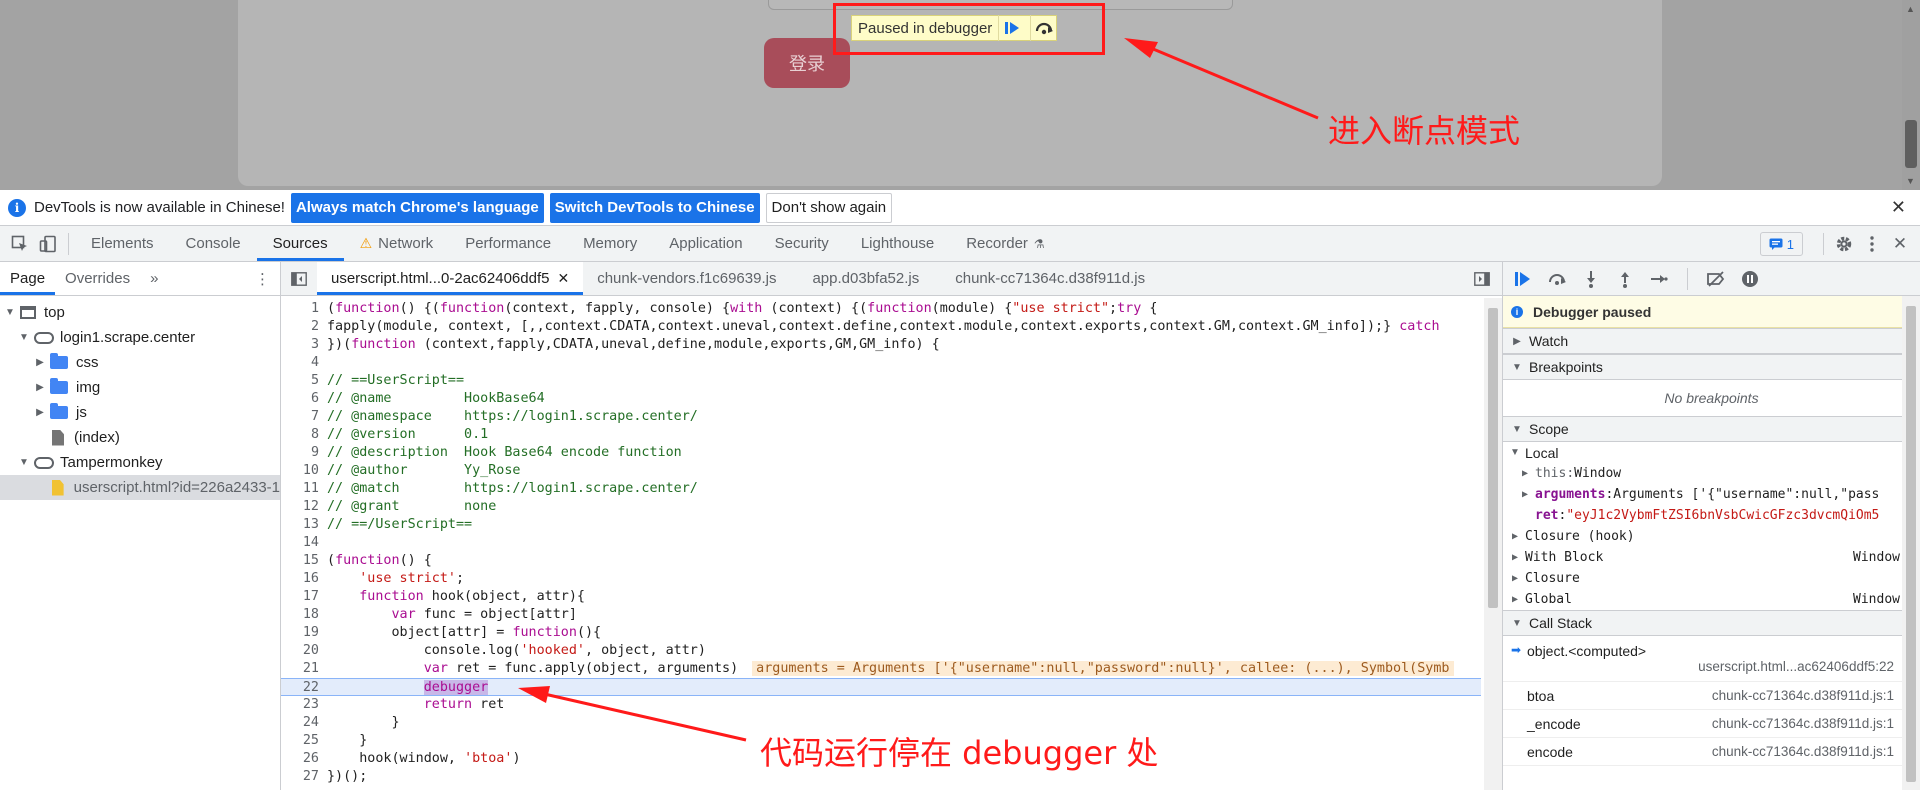 The width and height of the screenshot is (1920, 790). Describe the element at coordinates (1549, 429) in the screenshot. I see `section-scope-label: Scope` at that location.